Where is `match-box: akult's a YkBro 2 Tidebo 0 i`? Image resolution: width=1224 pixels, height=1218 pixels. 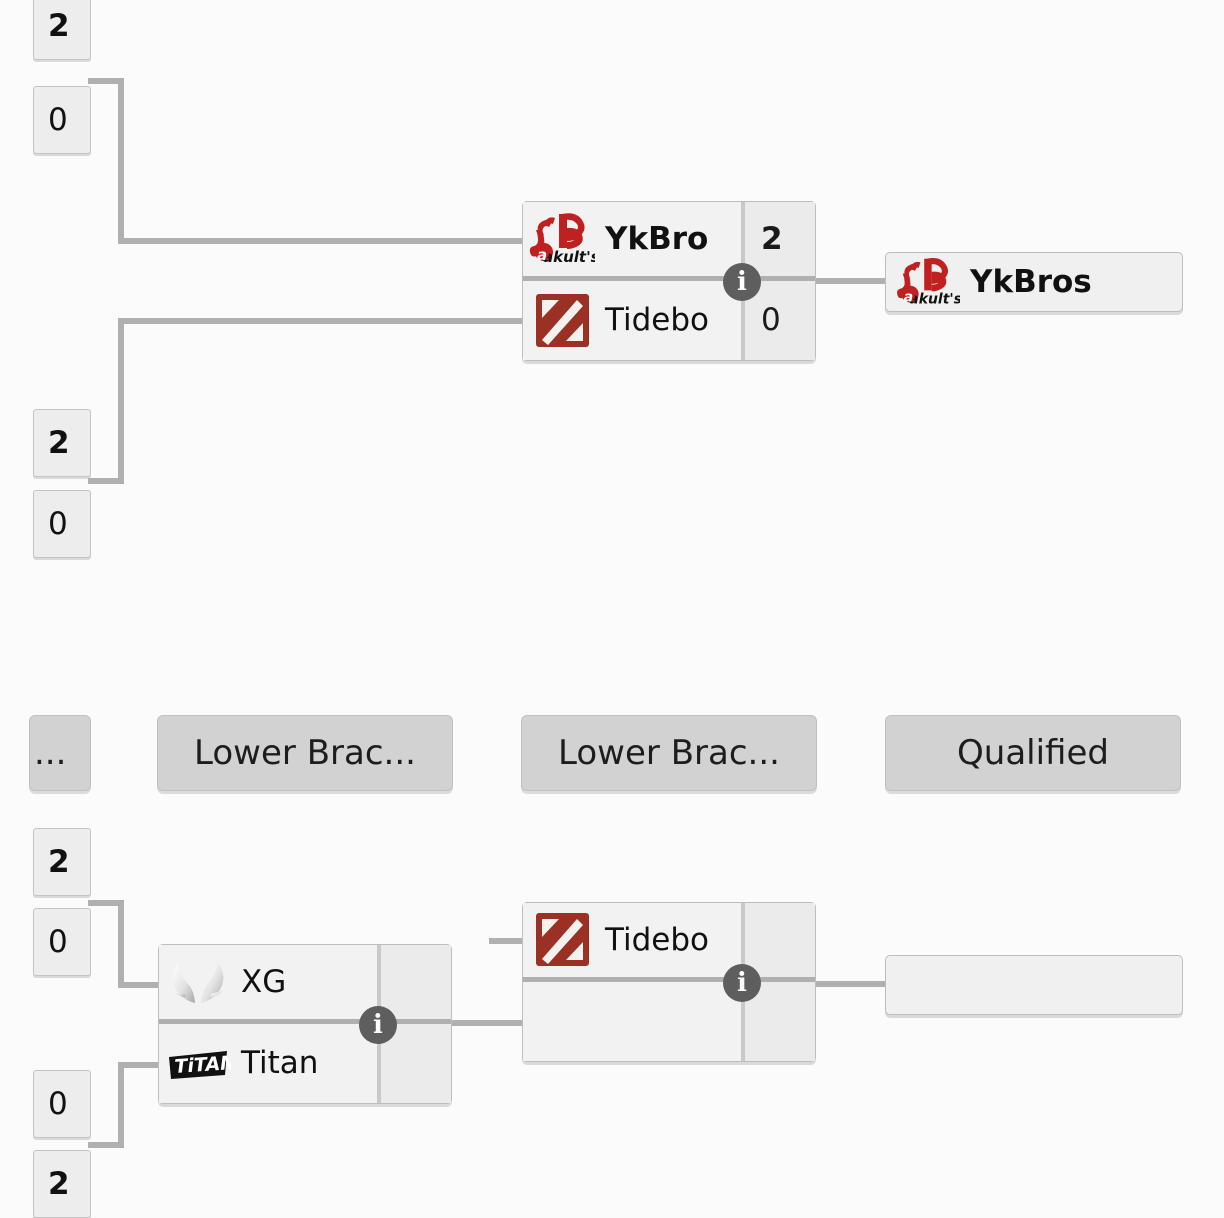
match-box: akult's a YkBro 2 Tidebo 0 i is located at coordinates (669, 281).